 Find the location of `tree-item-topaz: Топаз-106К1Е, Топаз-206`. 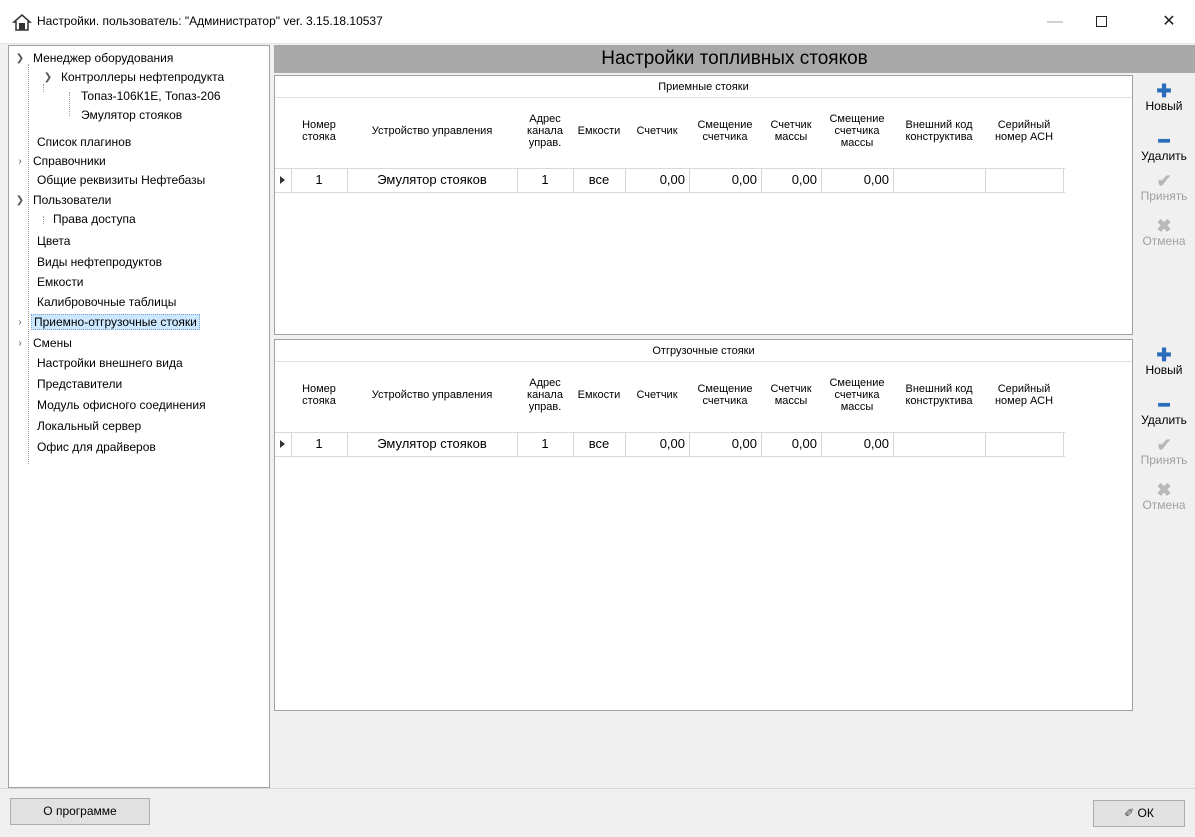

tree-item-topaz: Топаз-106К1Е, Топаз-206 is located at coordinates (151, 96).